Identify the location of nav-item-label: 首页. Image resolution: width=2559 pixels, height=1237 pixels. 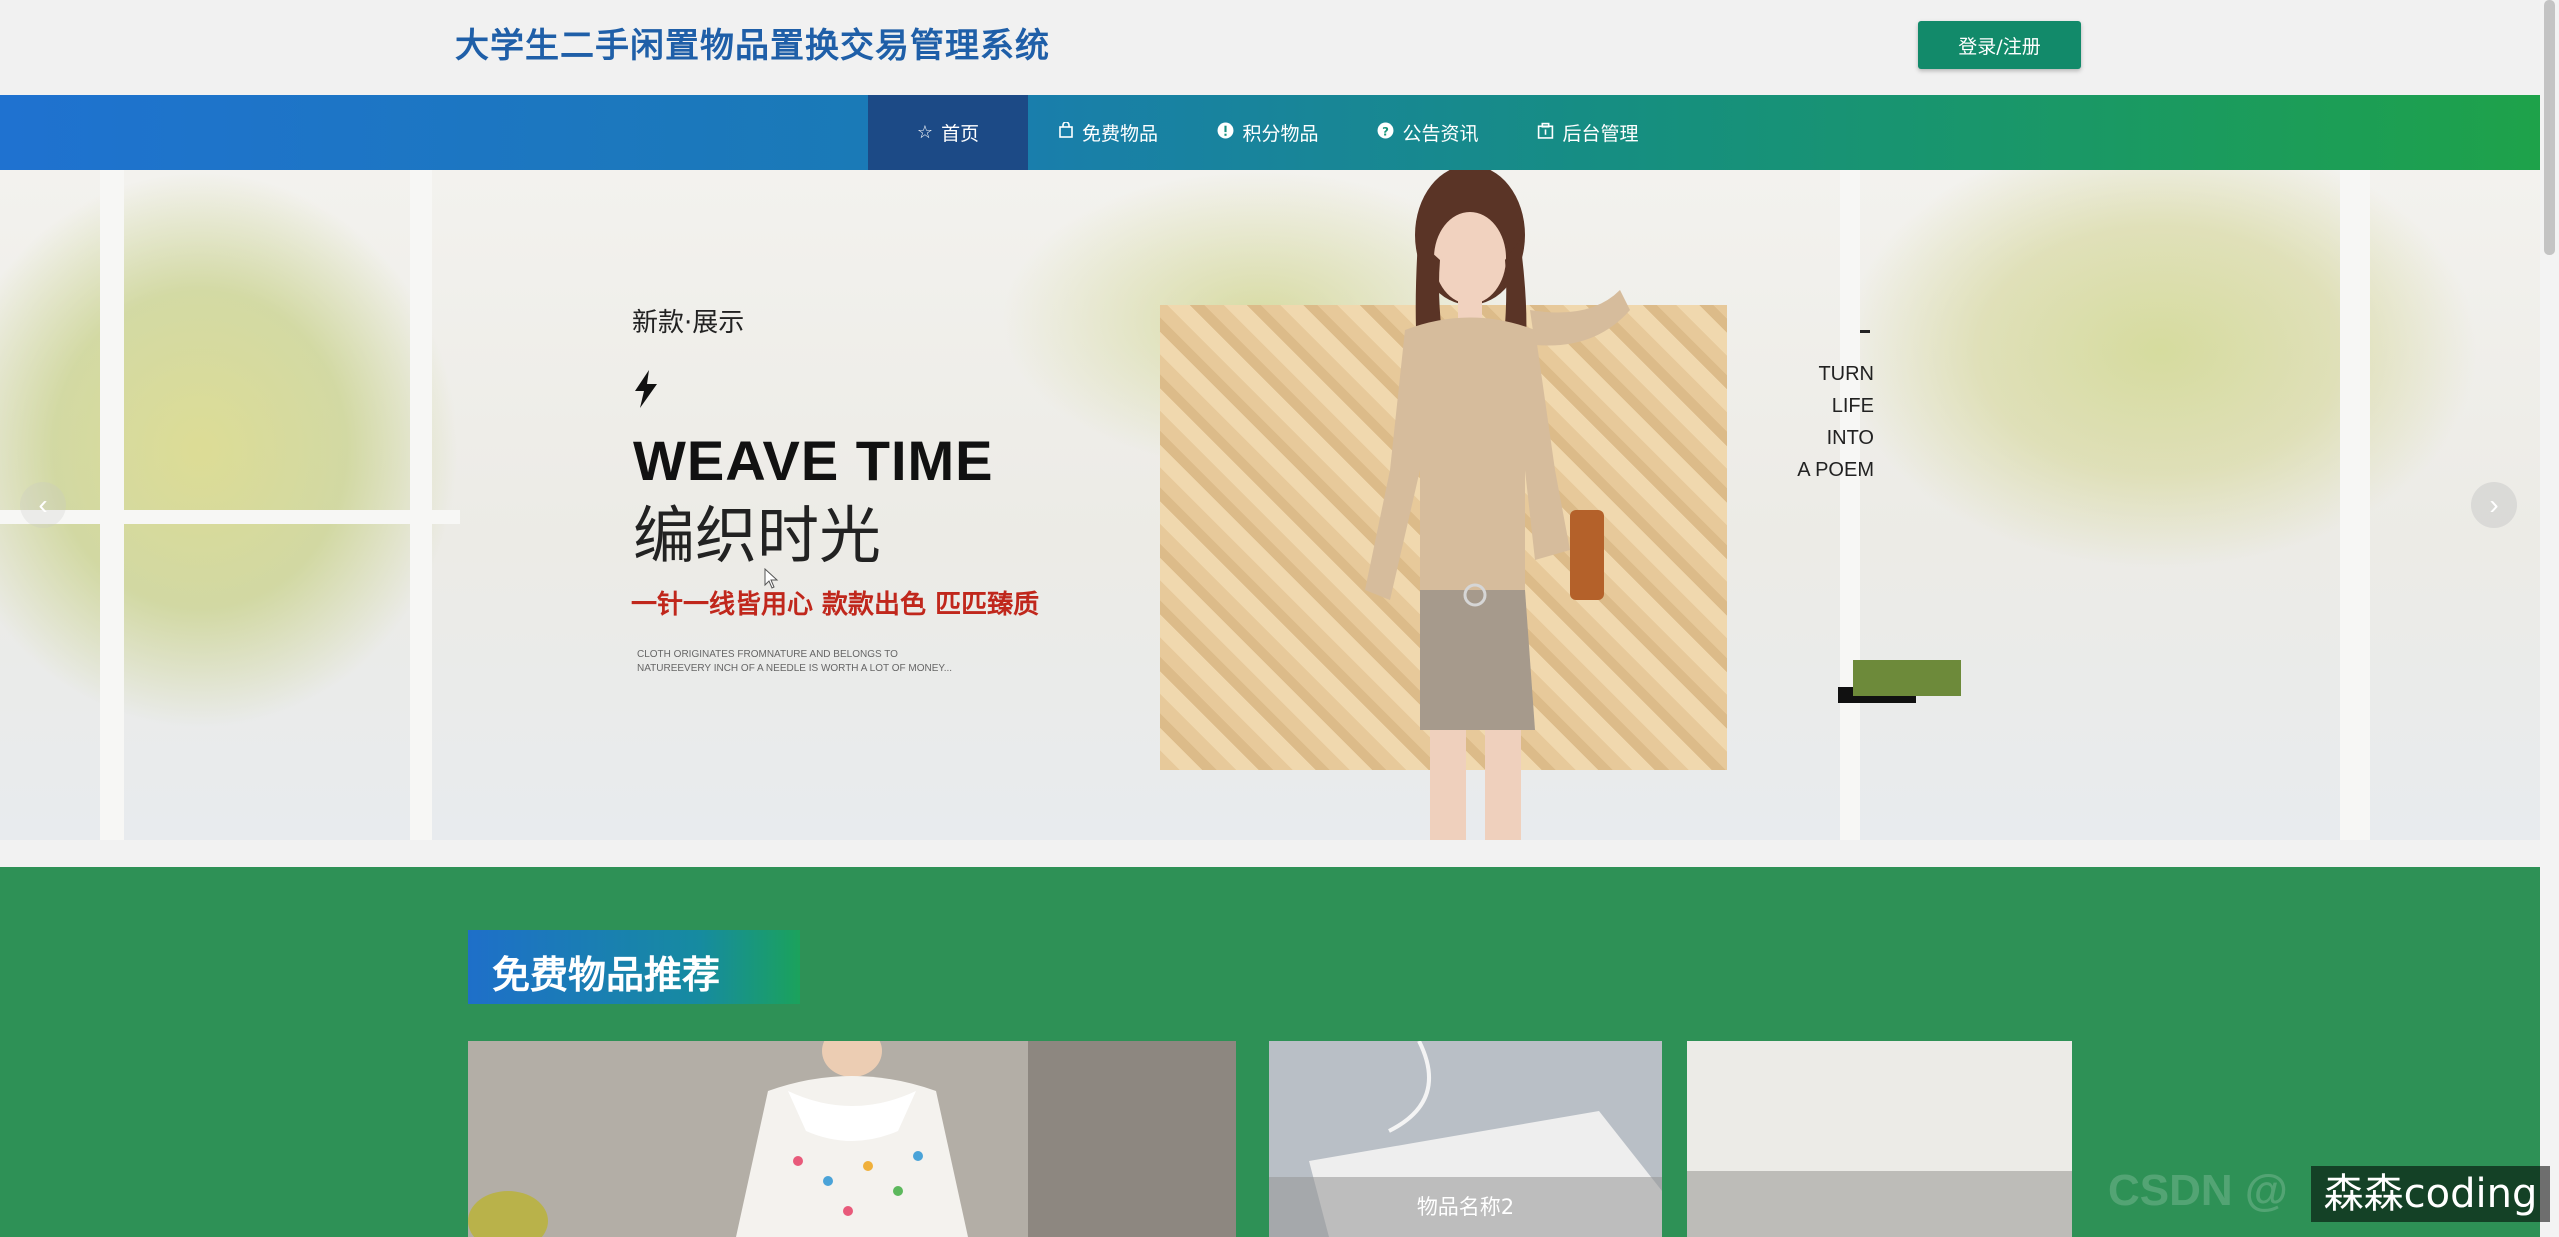
(960, 134).